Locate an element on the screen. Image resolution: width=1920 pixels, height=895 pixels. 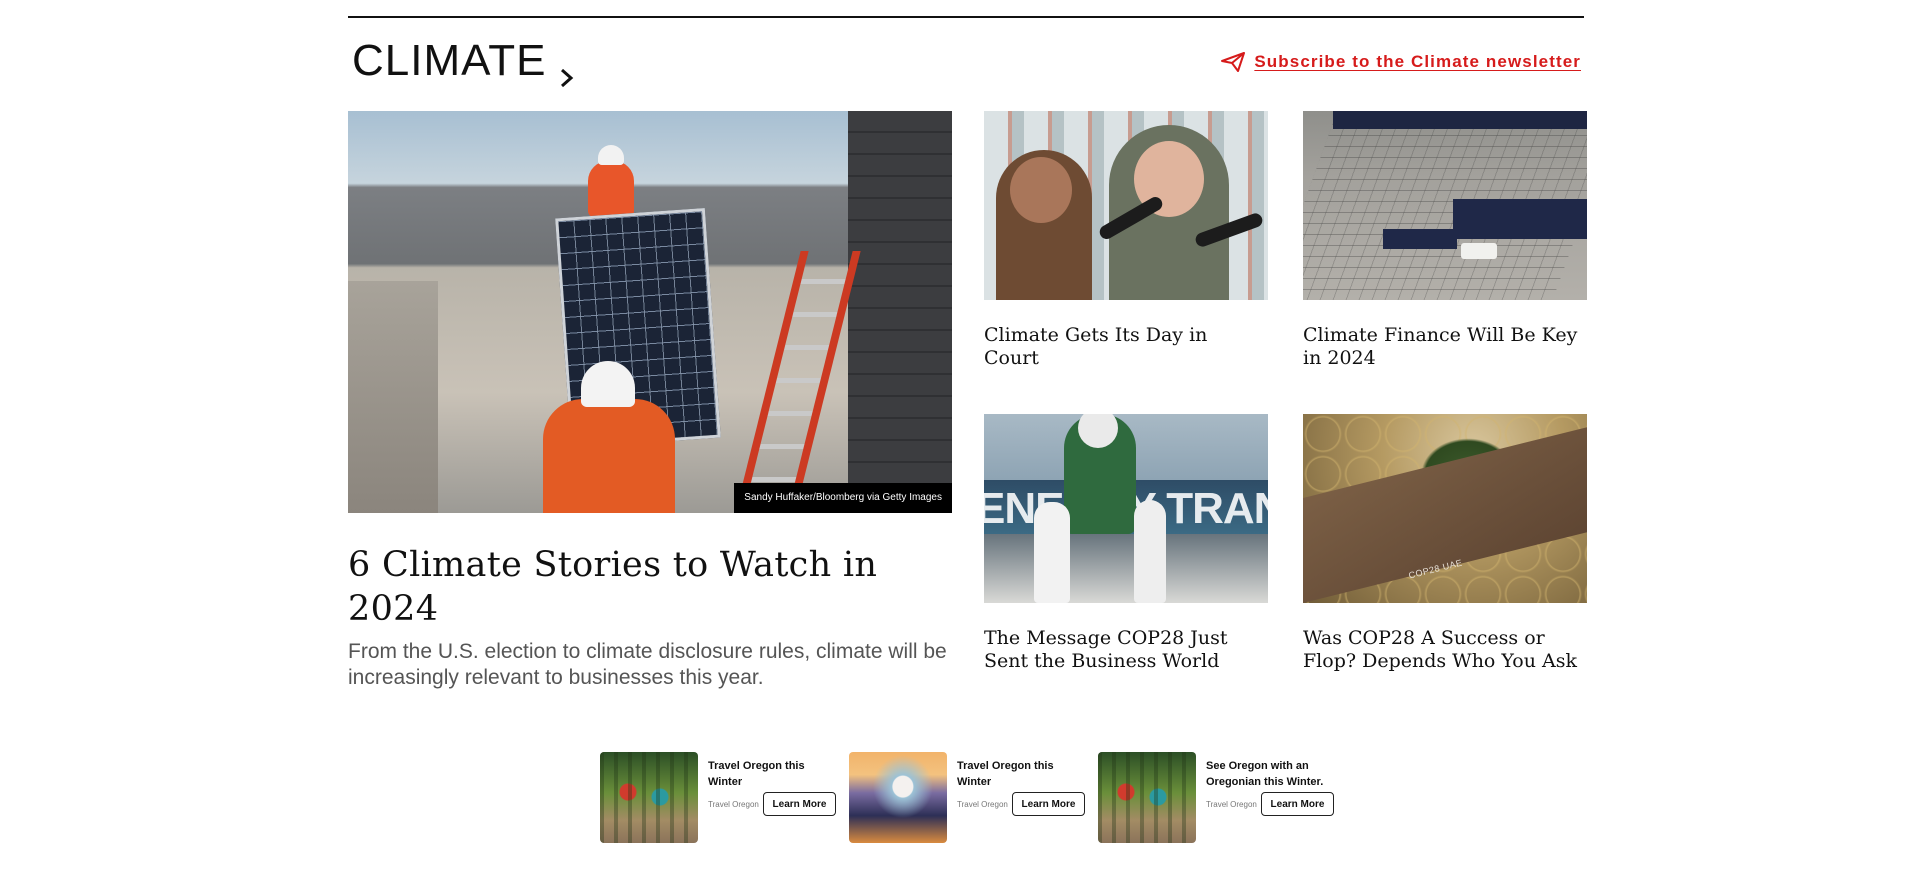
story-image: ENERGY TRANSITION is located at coordinates (1126, 508).